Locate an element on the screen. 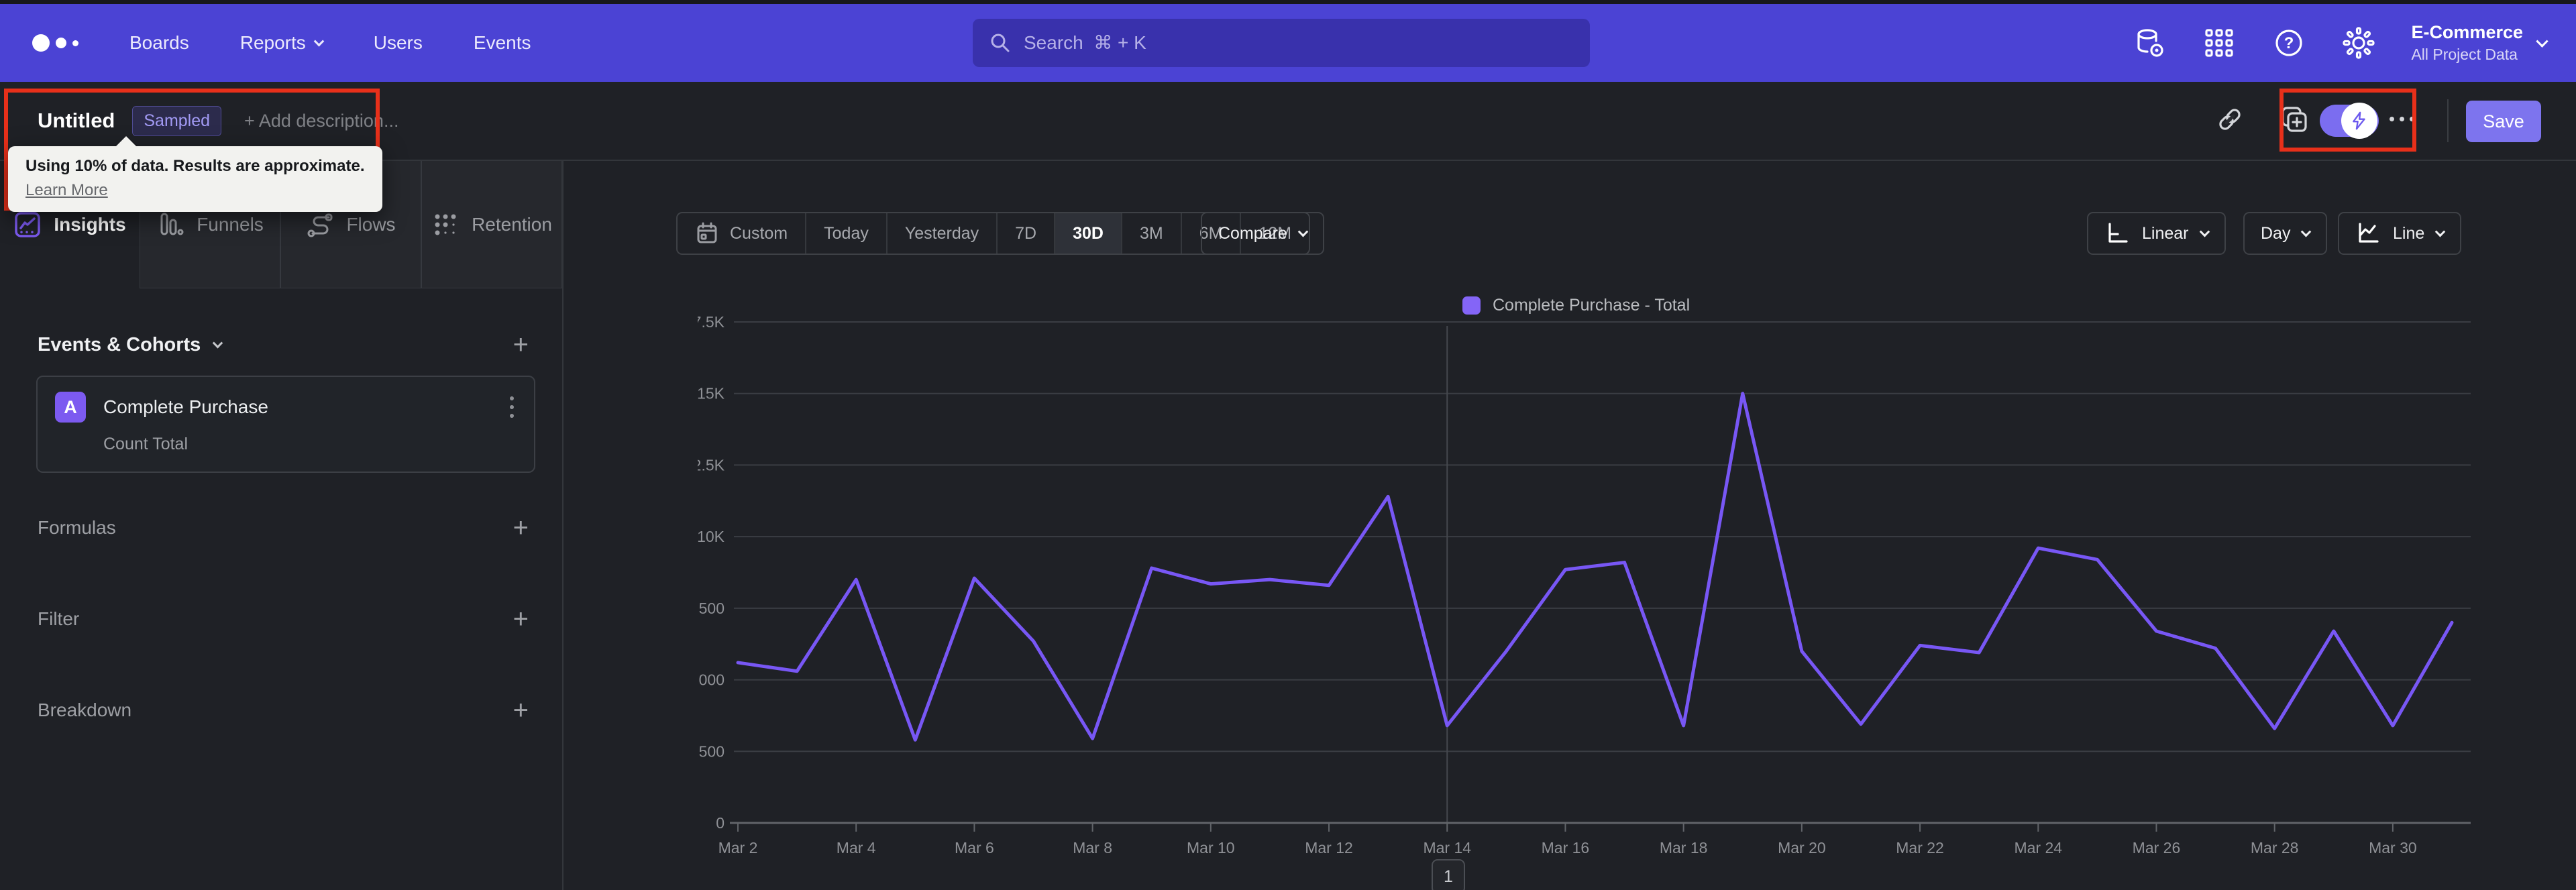 This screenshot has height=890, width=2576. navbar-right-cluster: ? E-Commerce All Project Data is located at coordinates (2340, 43).